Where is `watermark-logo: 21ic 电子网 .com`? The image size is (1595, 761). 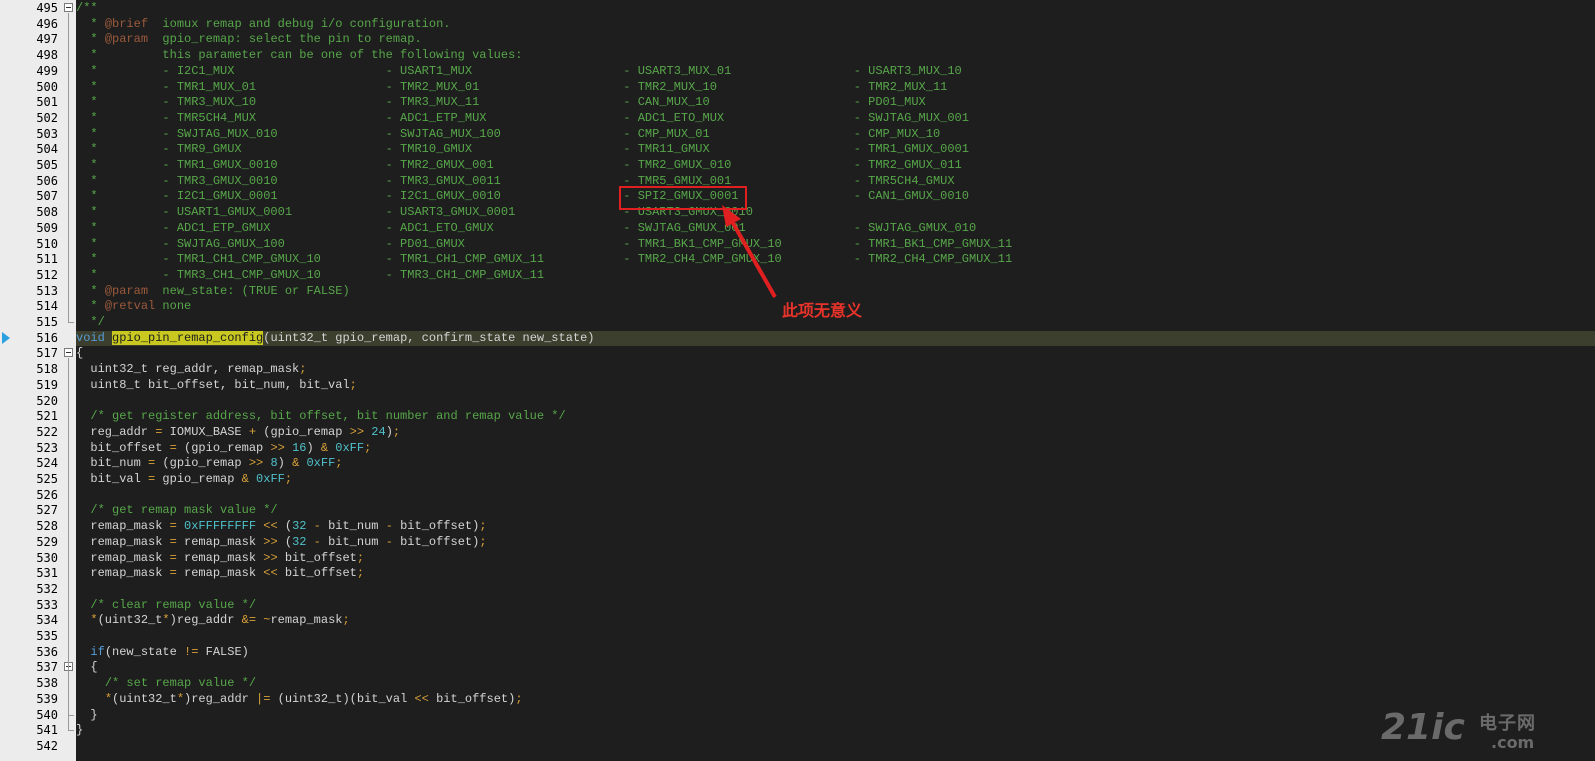
watermark-logo: 21ic 电子网 .com is located at coordinates (1481, 732).